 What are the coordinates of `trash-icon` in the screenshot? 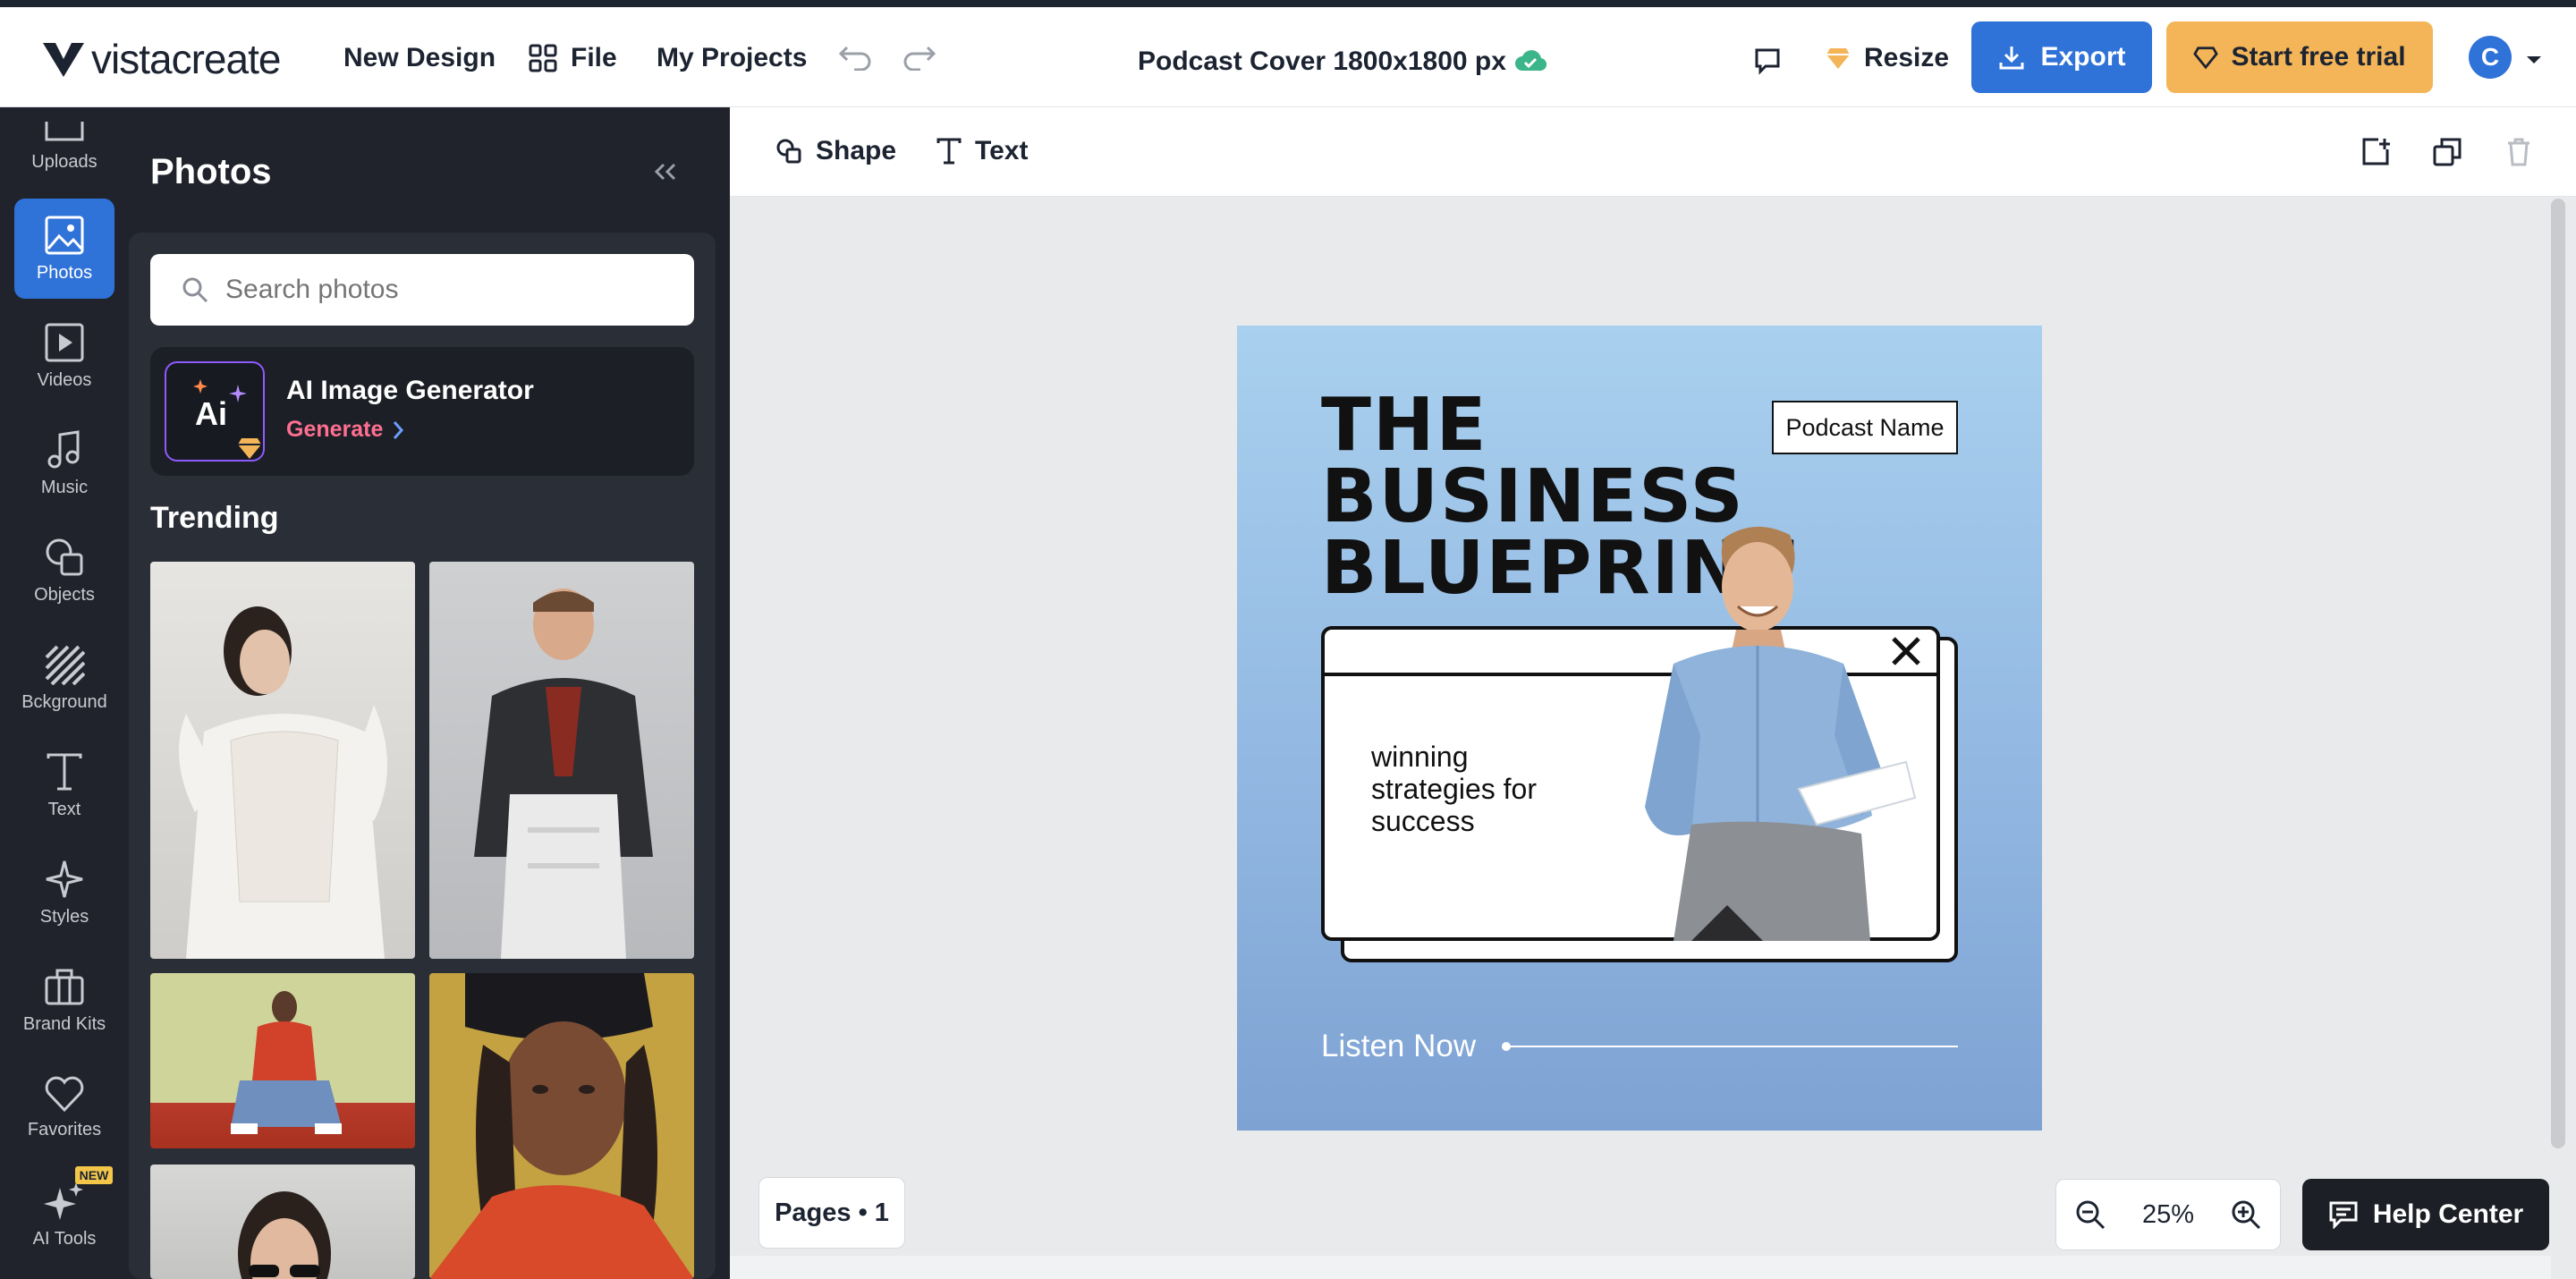 It's located at (2518, 152).